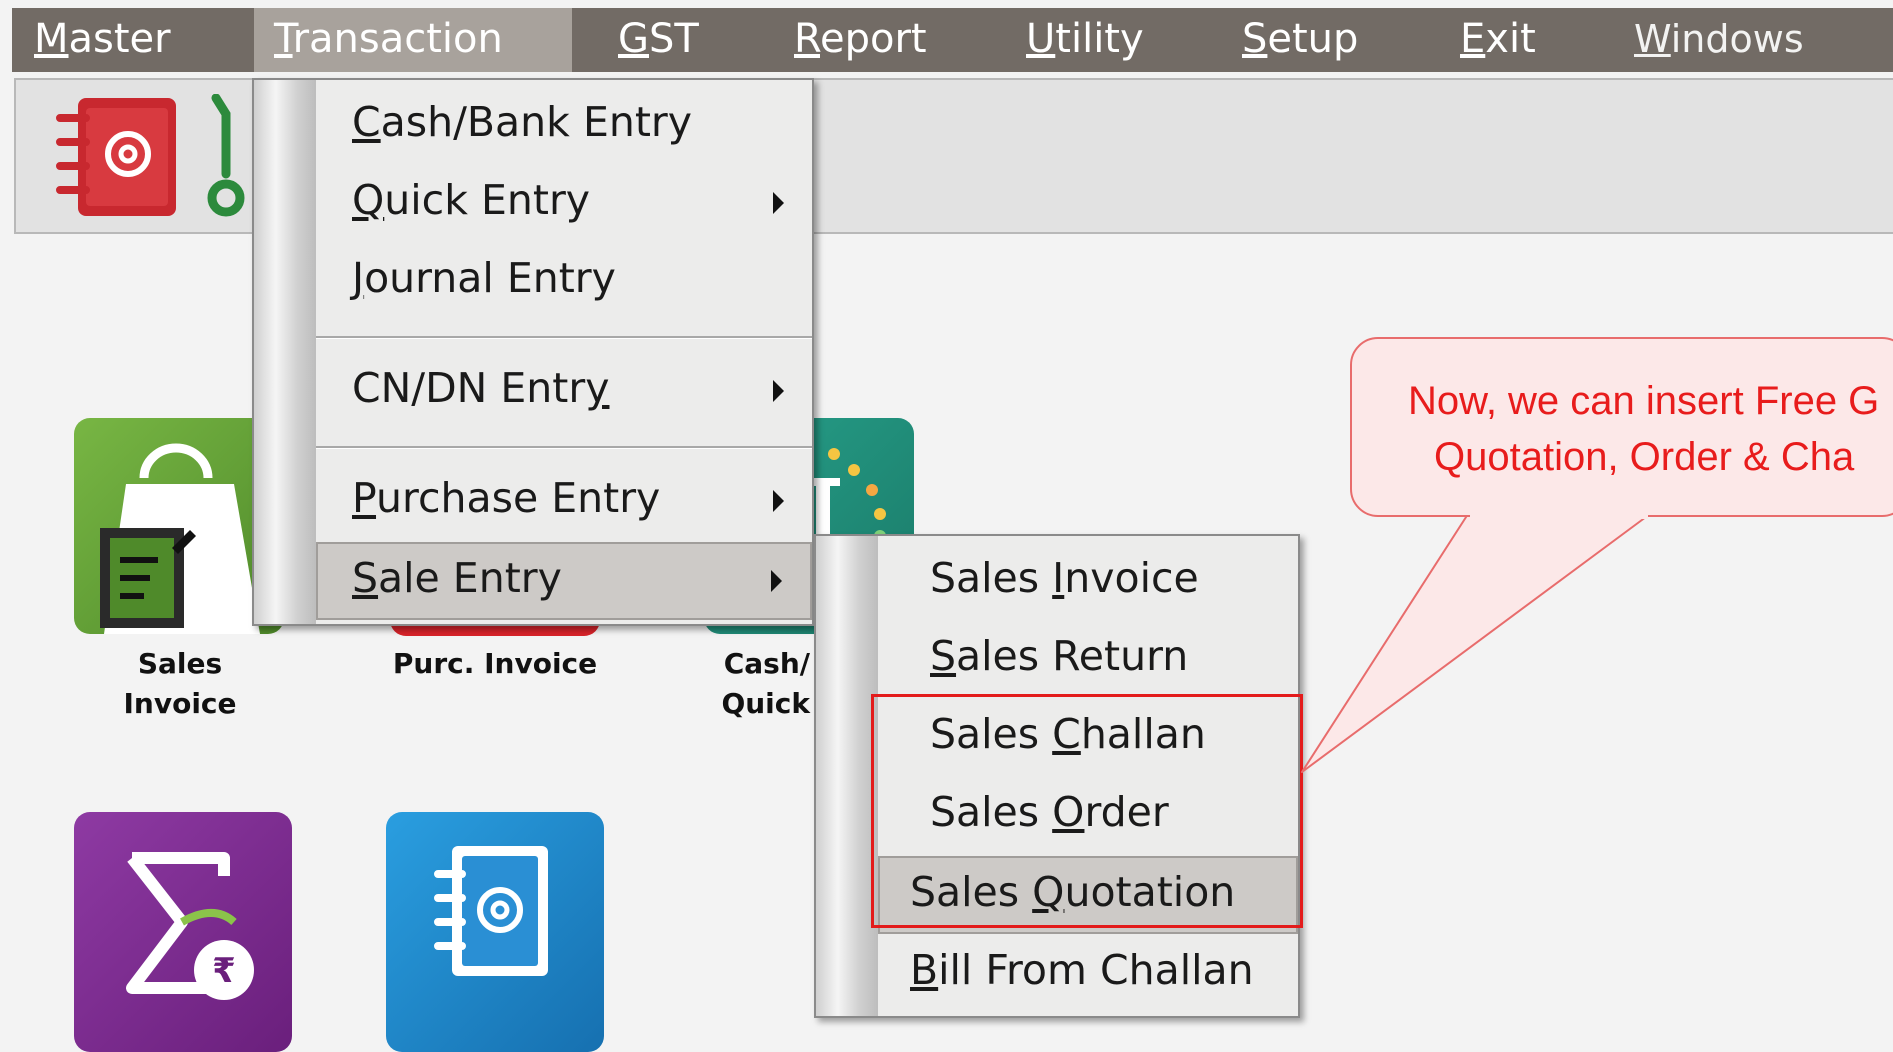 This screenshot has height=1052, width=1893. Describe the element at coordinates (1644, 457) in the screenshot. I see `callout-line-2: Quotation, Order & Cha` at that location.